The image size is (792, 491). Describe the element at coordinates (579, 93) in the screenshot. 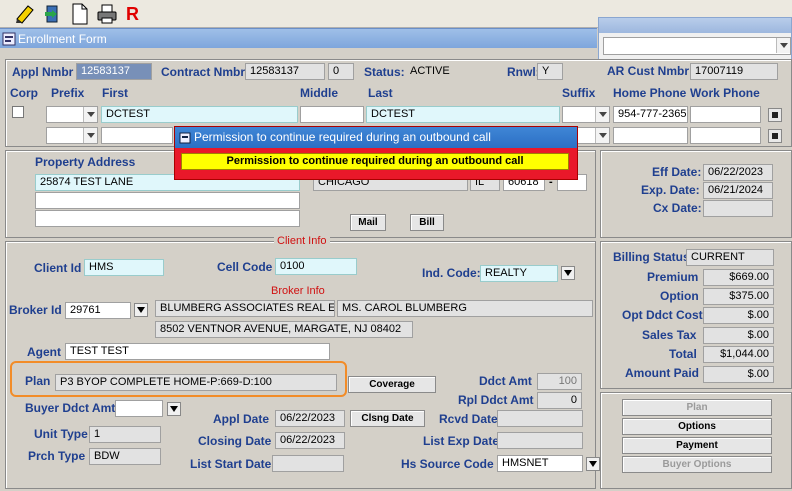

I see `suffix-label: Suffix` at that location.